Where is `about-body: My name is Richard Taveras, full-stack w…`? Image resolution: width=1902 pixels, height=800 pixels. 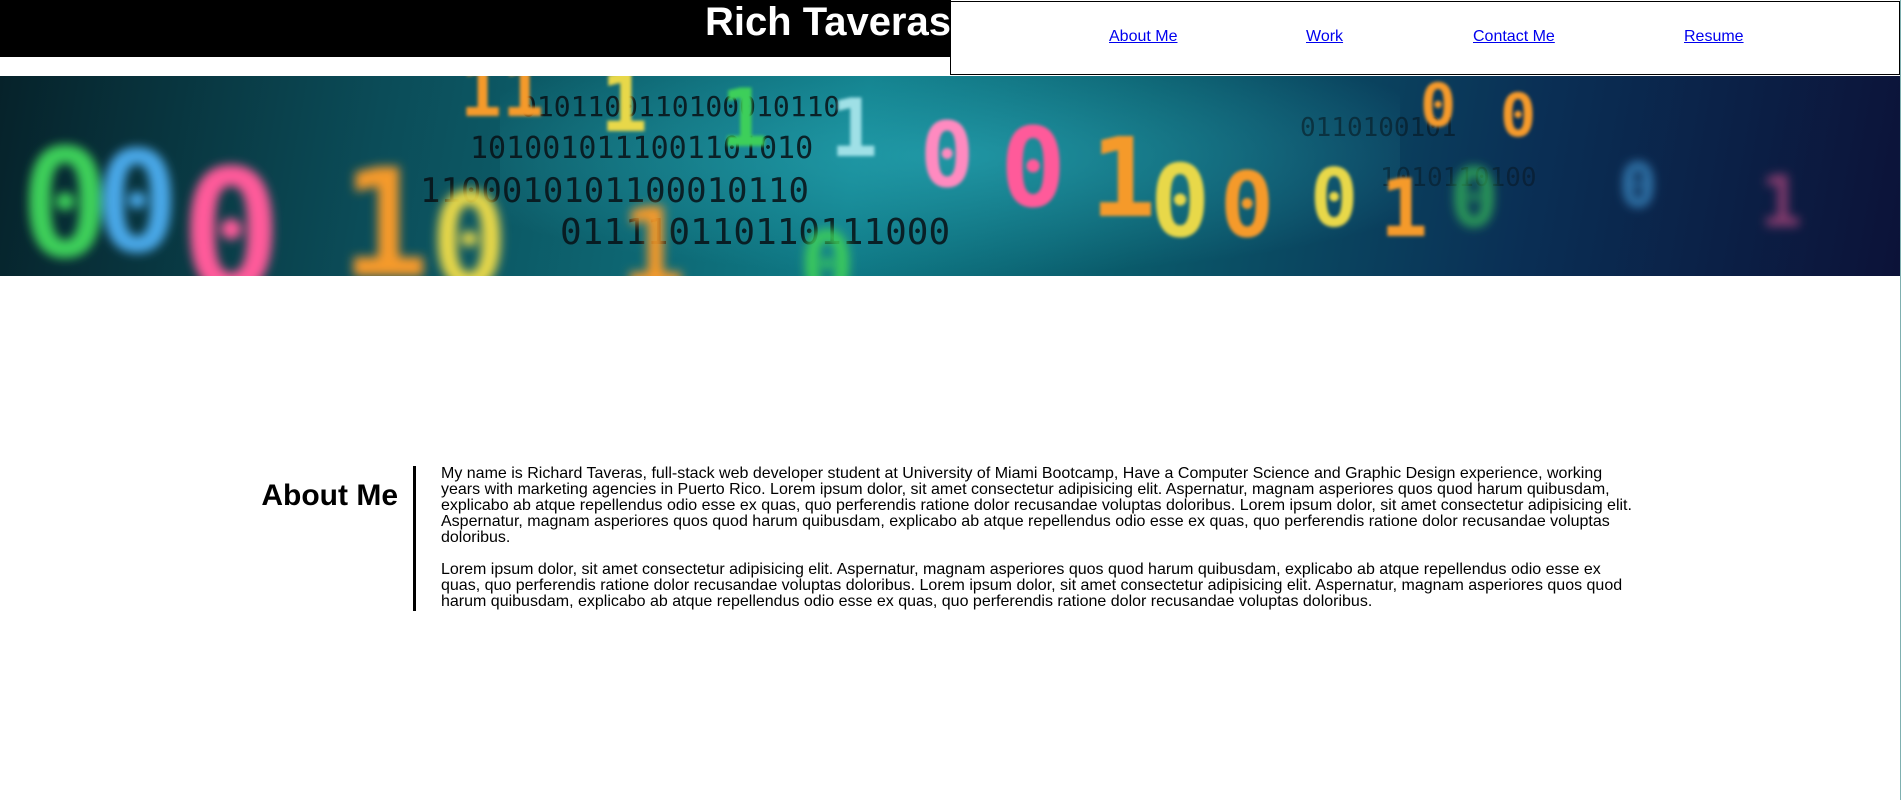 about-body: My name is Richard Taveras, full-stack w… is located at coordinates (1040, 546).